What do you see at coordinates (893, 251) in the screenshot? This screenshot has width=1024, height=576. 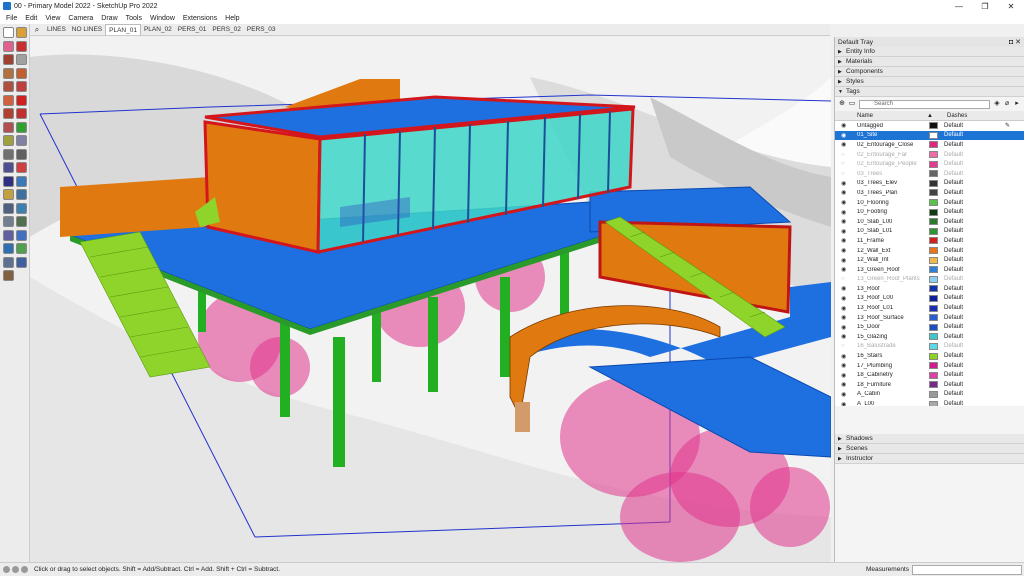 I see `tag-name: 12_Wall_Ext` at bounding box center [893, 251].